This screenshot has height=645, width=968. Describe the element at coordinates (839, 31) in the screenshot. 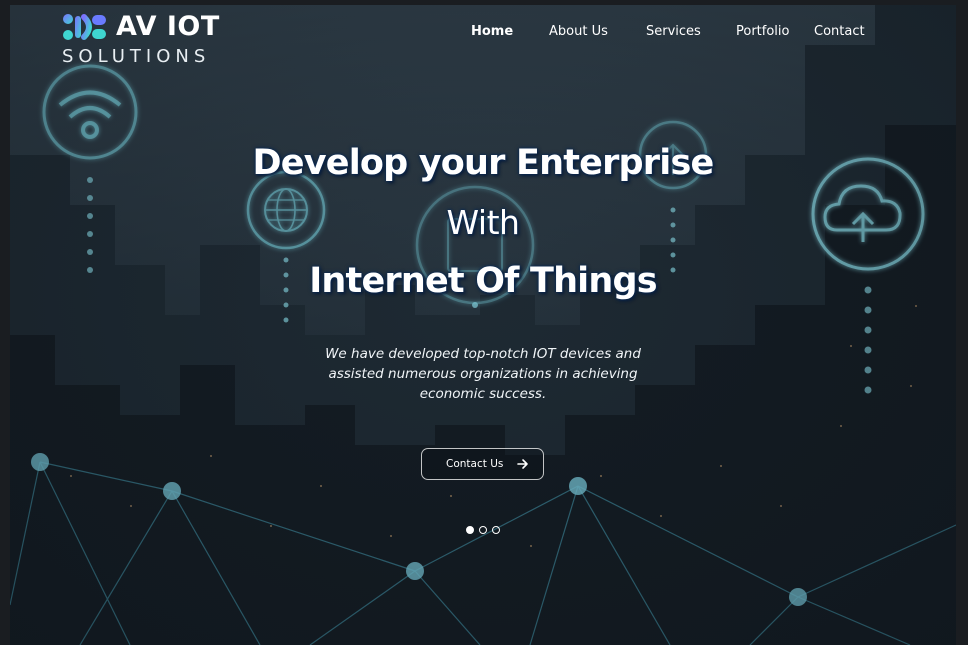

I see `nav-contact: Contact` at that location.